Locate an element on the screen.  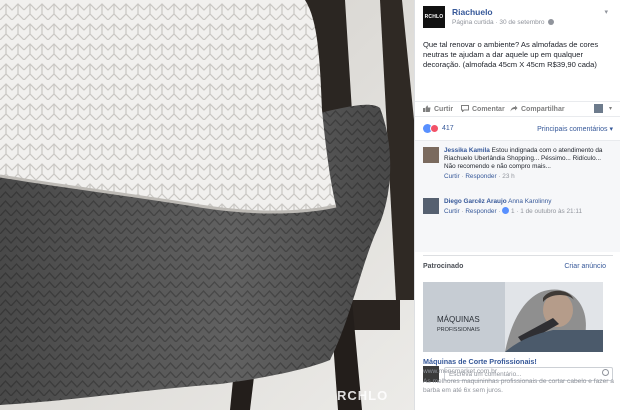
share-label: Compartilhar is located at coordinates (543, 109).